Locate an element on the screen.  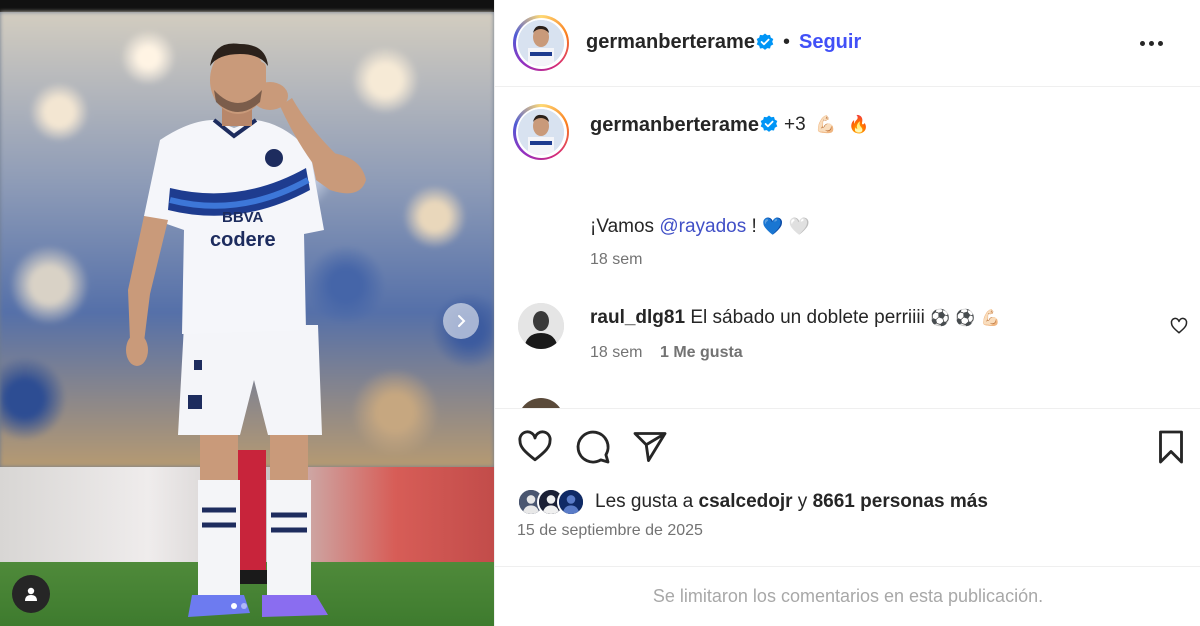
post-header: germanberterame • Seguir is located at coordinates (847, 43).